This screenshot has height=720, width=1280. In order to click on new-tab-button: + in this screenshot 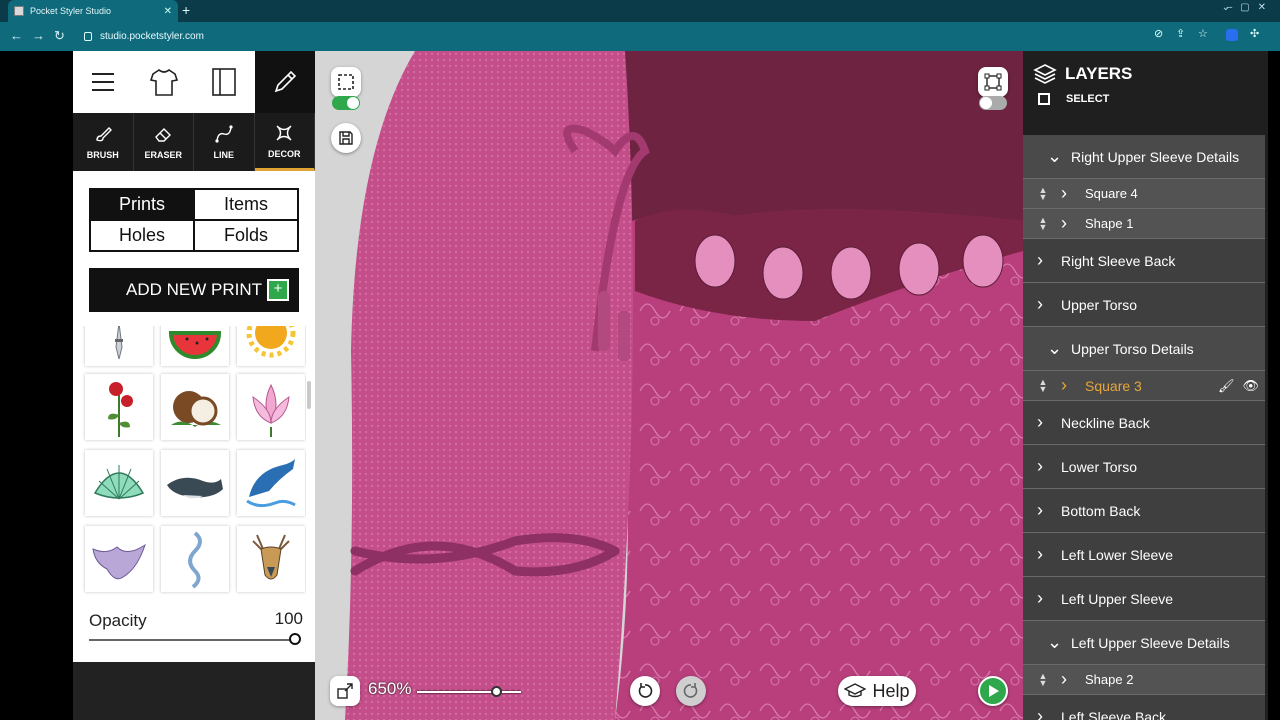, I will do `click(186, 10)`.